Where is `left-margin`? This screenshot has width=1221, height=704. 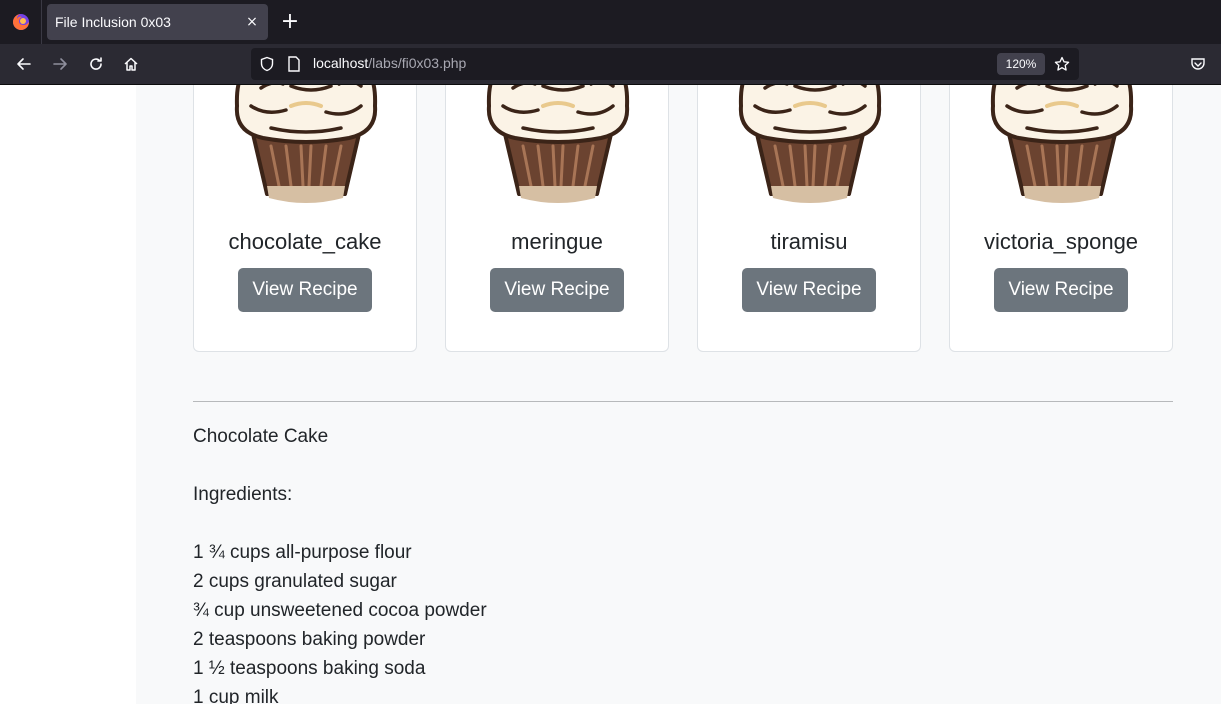 left-margin is located at coordinates (68, 394).